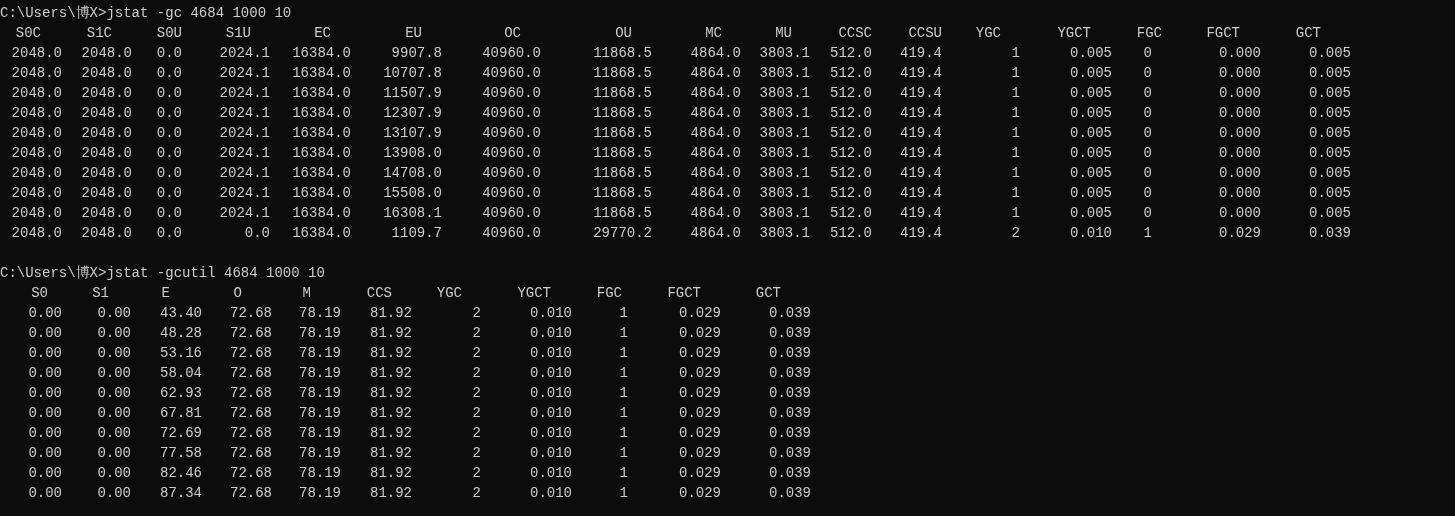 This screenshot has width=1455, height=516. I want to click on column-header: CCSU, so click(925, 33).